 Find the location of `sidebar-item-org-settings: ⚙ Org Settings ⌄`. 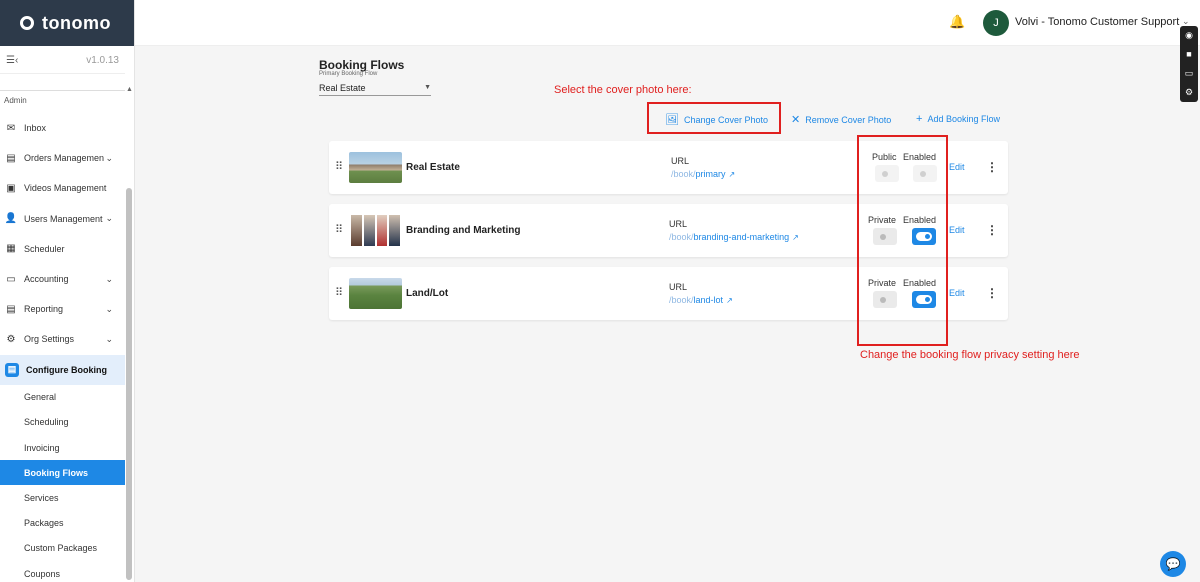

sidebar-item-org-settings: ⚙ Org Settings ⌄ is located at coordinates (62, 339).